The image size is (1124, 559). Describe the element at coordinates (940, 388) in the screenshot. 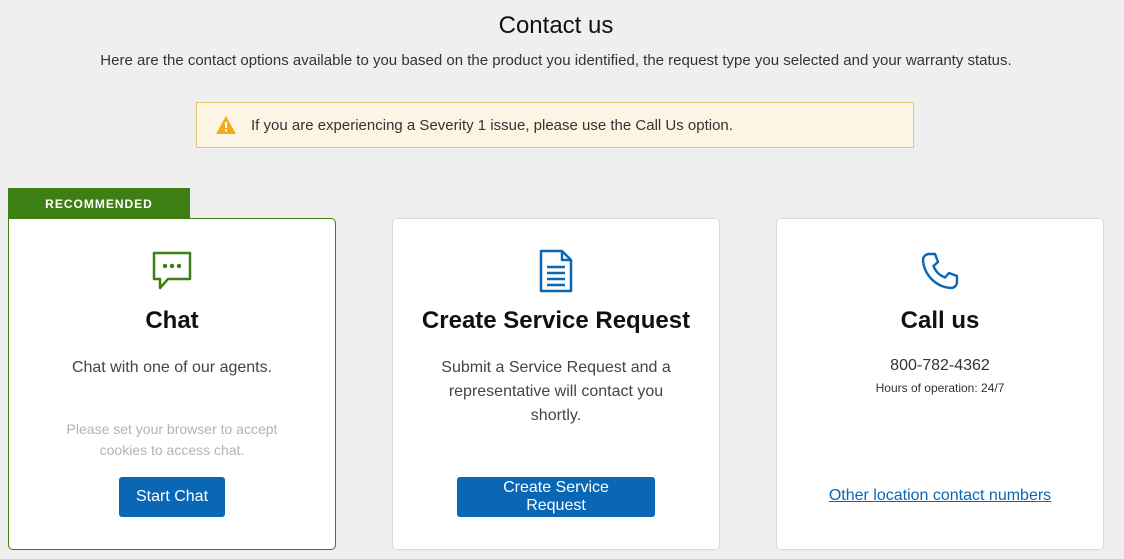

I see `hours-of-operation: Hours of operation: 24/7` at that location.